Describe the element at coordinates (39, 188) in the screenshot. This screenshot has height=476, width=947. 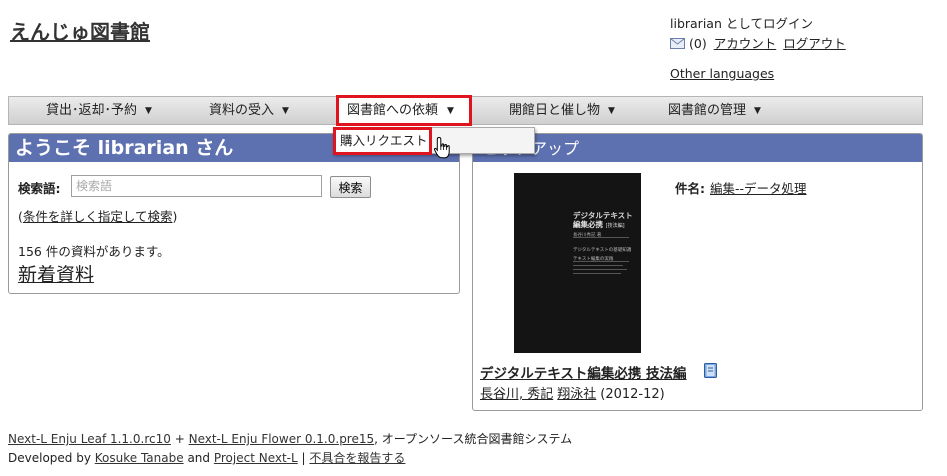
I see `search-label: 検索語:` at that location.